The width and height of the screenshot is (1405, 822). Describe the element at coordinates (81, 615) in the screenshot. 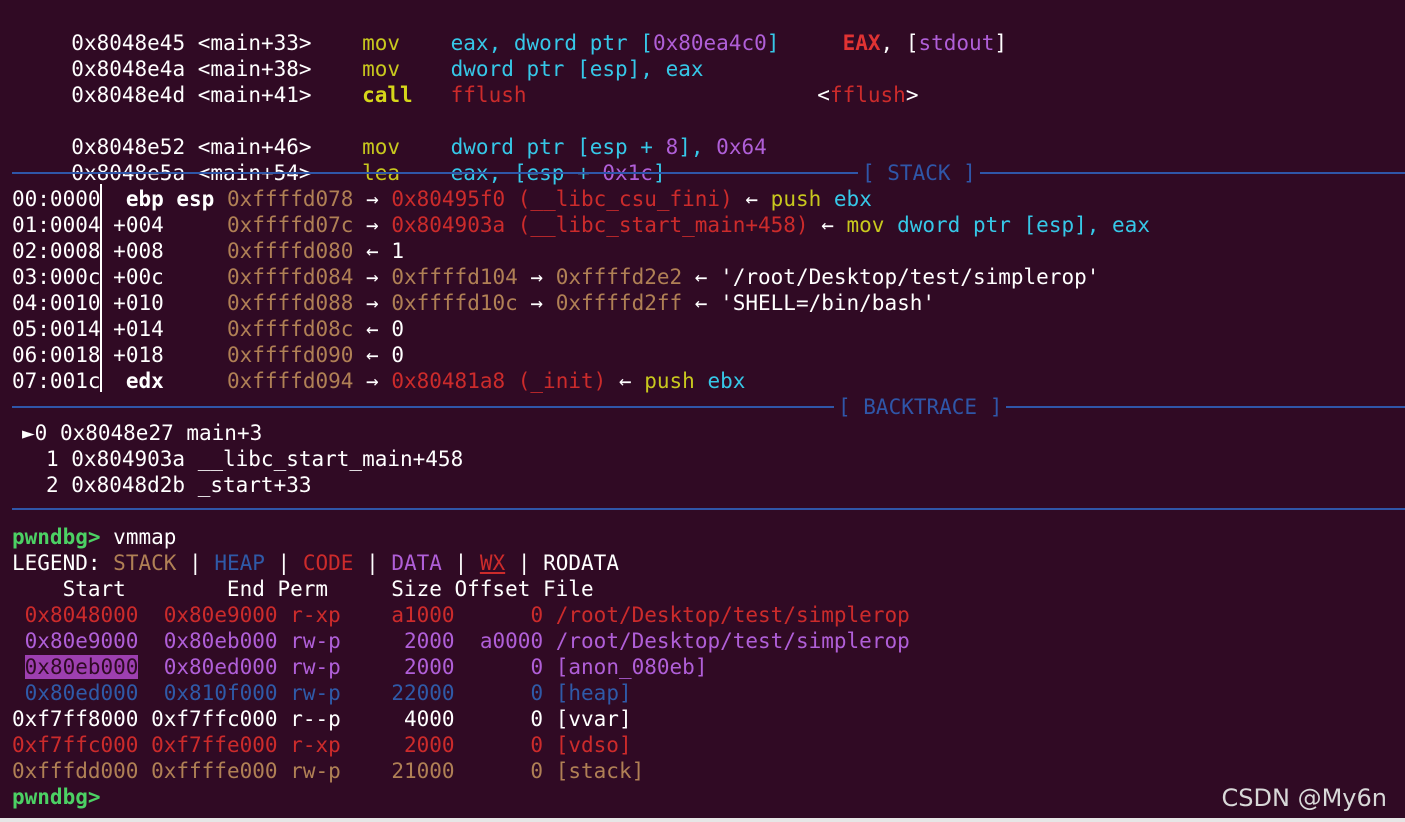

I see `vmmap-start: 0x8048000` at that location.